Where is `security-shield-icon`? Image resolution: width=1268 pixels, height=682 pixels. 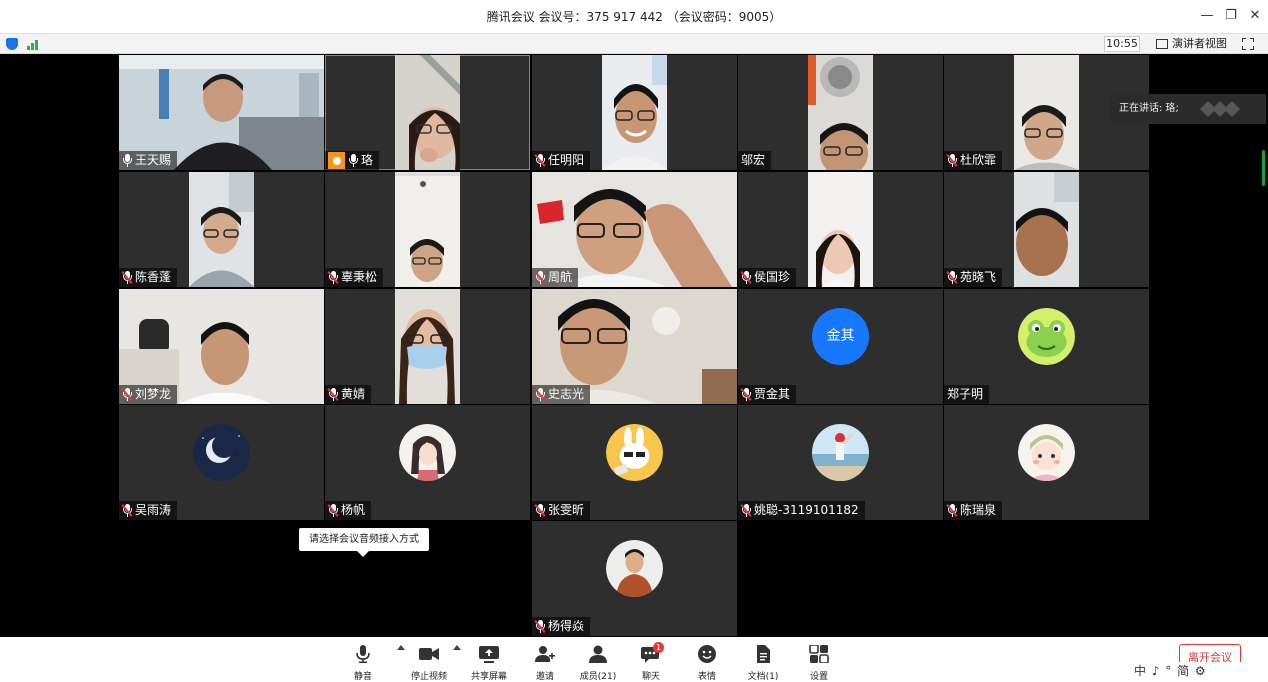 security-shield-icon is located at coordinates (12, 44).